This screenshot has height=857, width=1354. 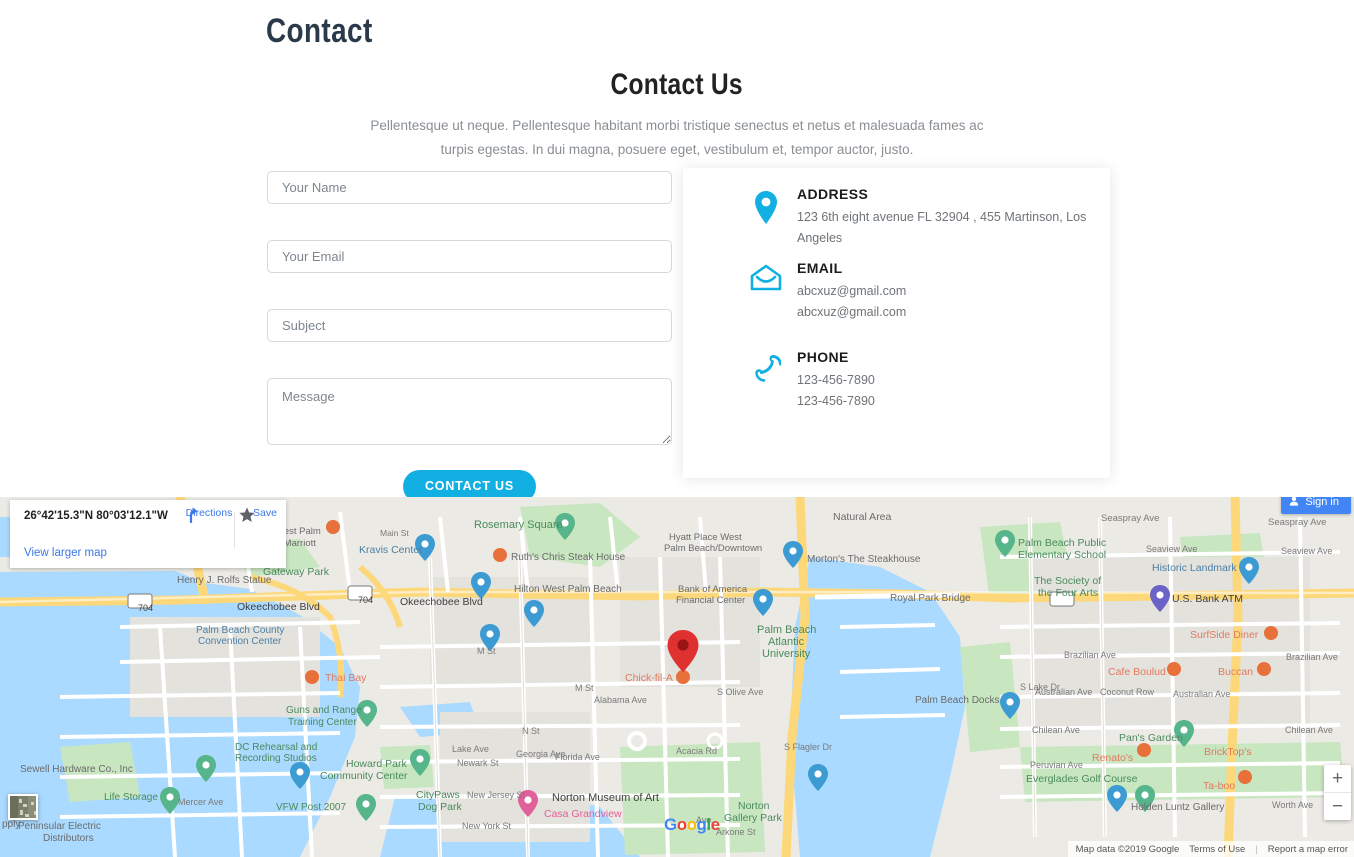 I want to click on map-label: Palm Beach/Downtown, so click(x=713, y=548).